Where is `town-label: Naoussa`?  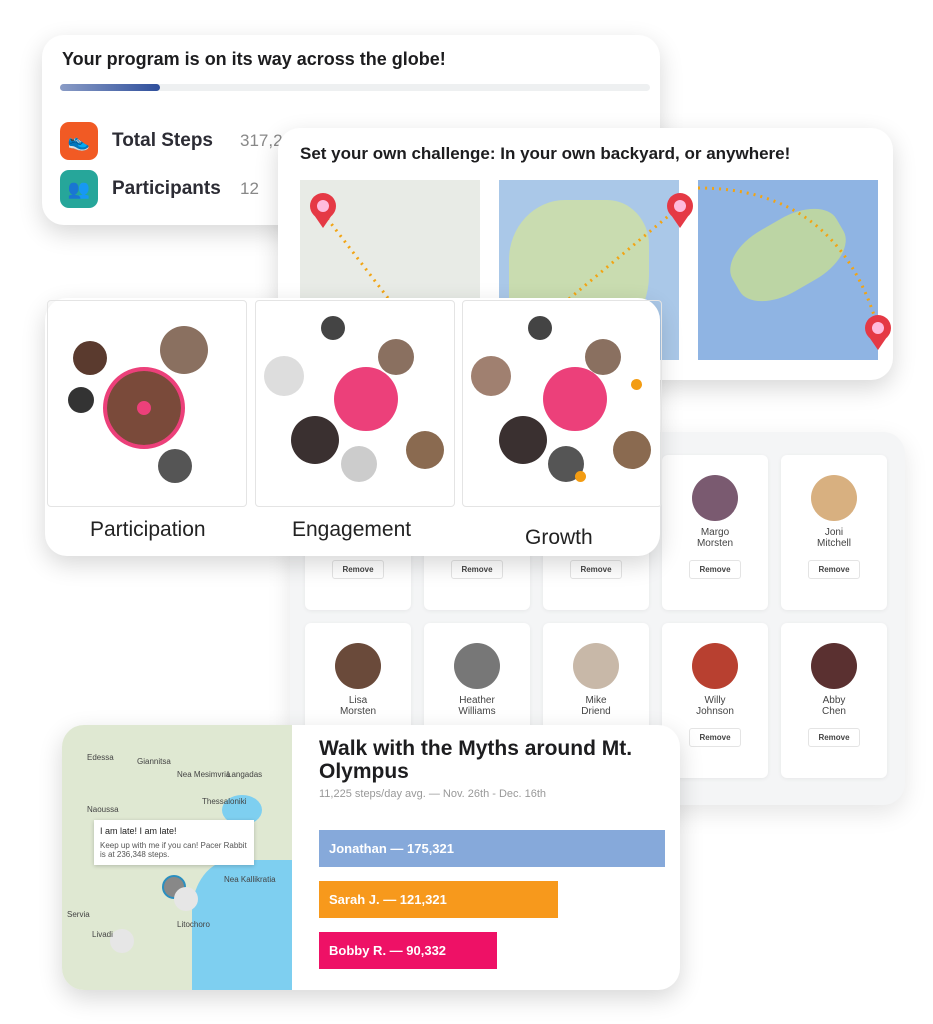 town-label: Naoussa is located at coordinates (103, 809).